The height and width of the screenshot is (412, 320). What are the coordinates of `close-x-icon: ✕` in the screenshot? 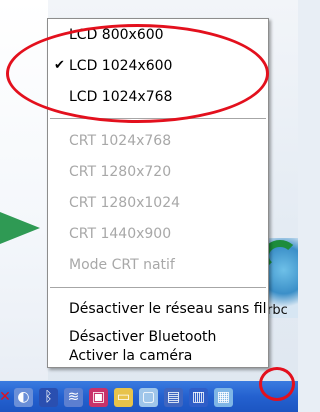 It's located at (5, 397).